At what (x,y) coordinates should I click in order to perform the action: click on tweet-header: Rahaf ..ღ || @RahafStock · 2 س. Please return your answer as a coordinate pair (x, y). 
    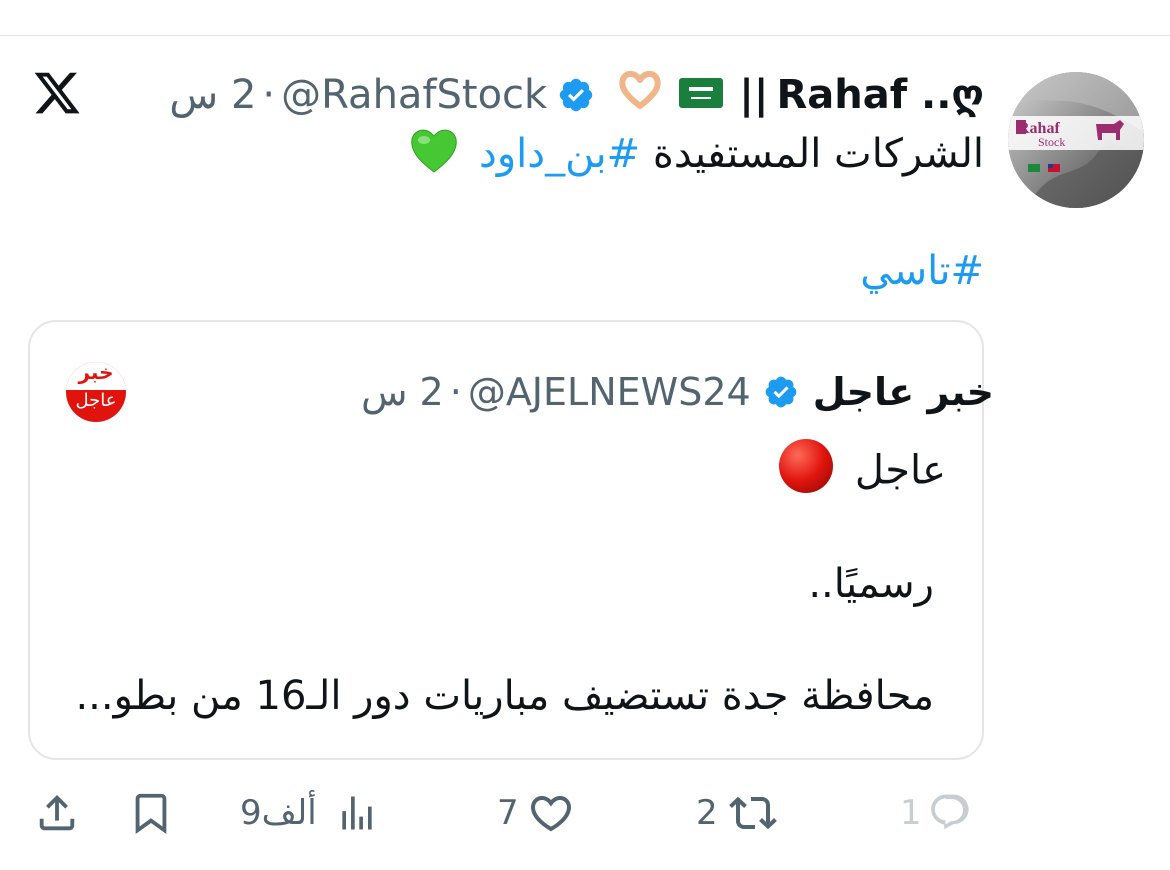
    Looking at the image, I should click on (576, 95).